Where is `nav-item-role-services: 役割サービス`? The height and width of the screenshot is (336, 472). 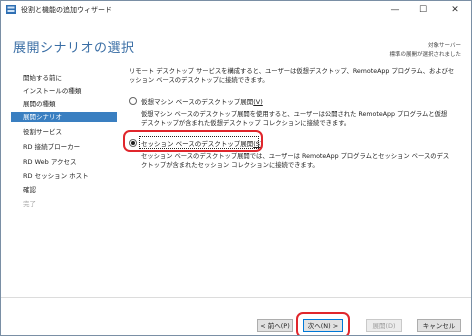 nav-item-role-services: 役割サービス is located at coordinates (68, 132).